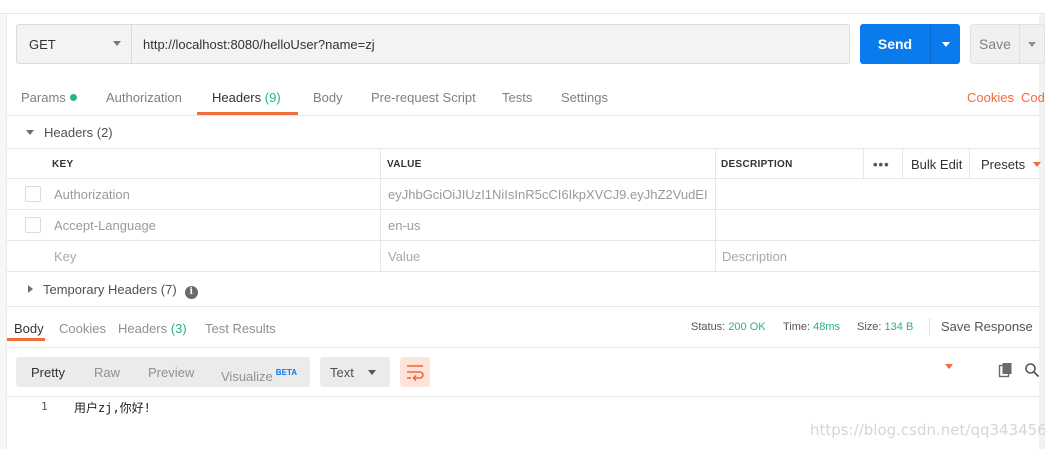 The height and width of the screenshot is (449, 1045). Describe the element at coordinates (42, 44) in the screenshot. I see `method-label: GET` at that location.